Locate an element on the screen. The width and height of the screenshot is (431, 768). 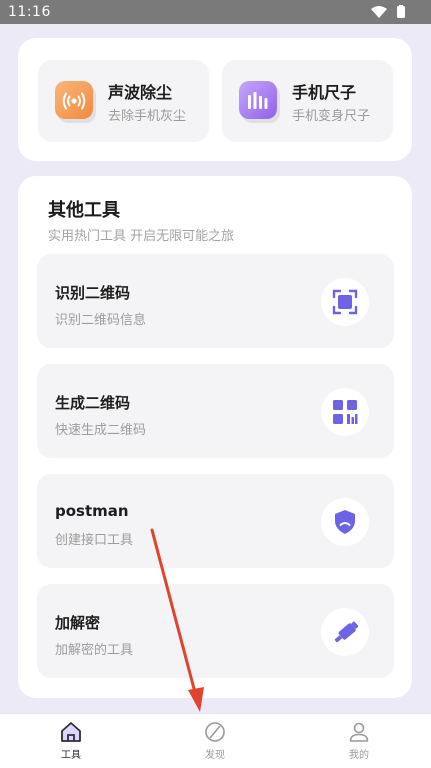
scan-icon is located at coordinates (345, 302).